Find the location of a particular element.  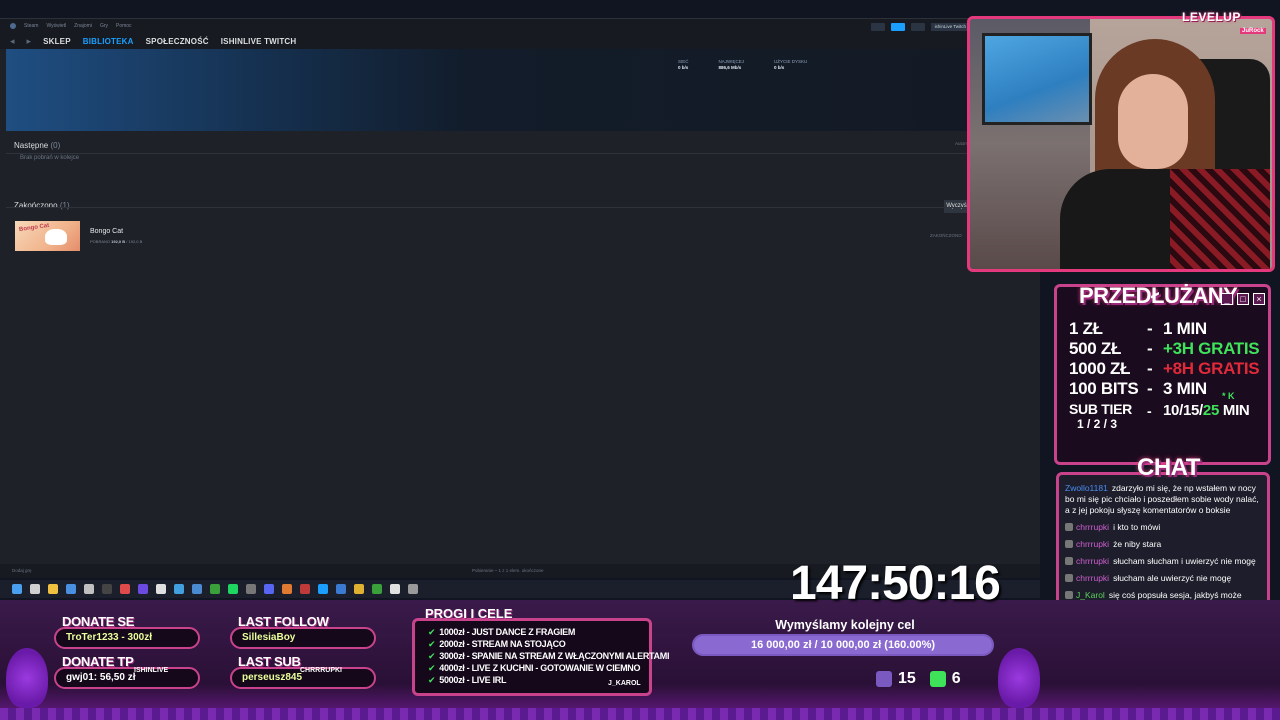

account-button: ishinLive Twitch is located at coordinates (950, 27).